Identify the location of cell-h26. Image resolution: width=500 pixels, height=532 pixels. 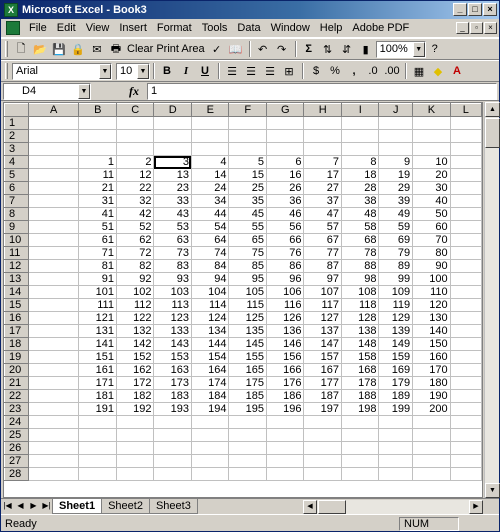
(322, 448).